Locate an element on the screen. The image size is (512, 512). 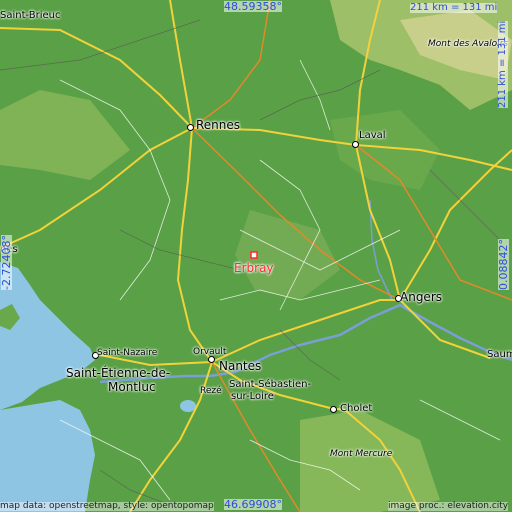
place-label-saint-sebastien-line1: Saint-Sébastien- is located at coordinates (270, 384).